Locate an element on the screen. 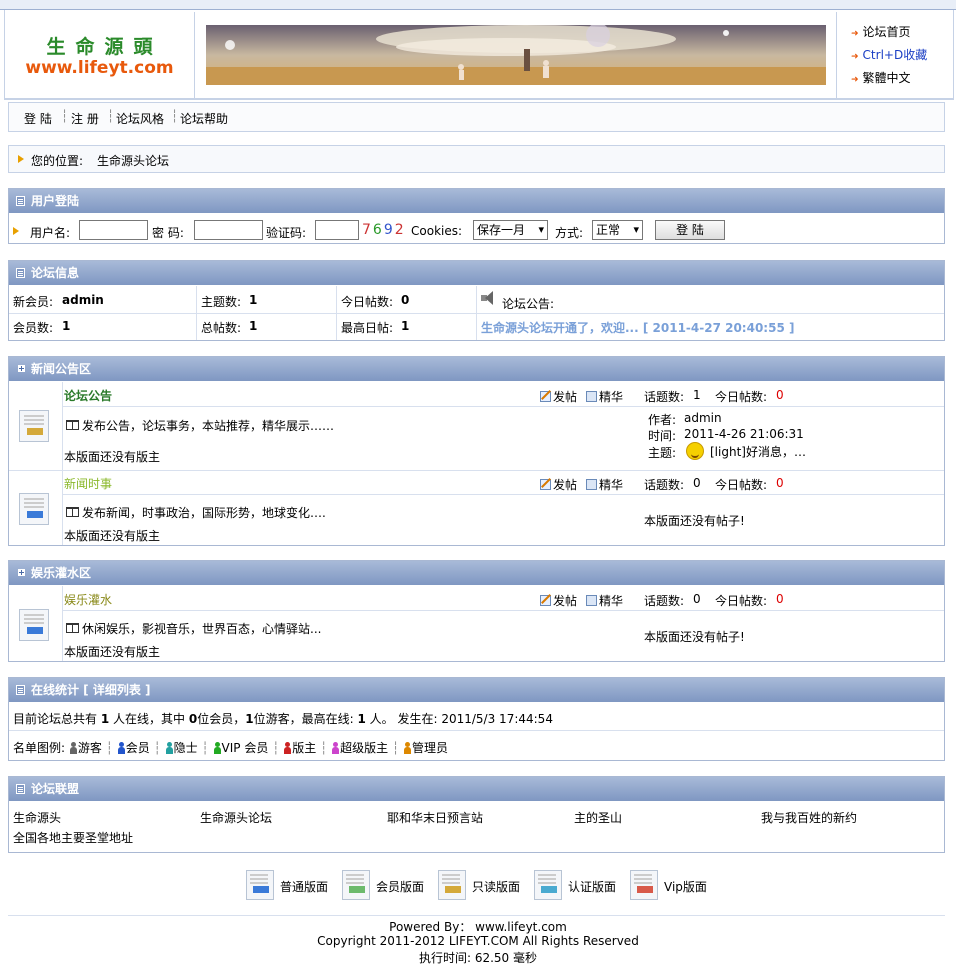  breadcrumb-label: 您的位置: is located at coordinates (57, 161).